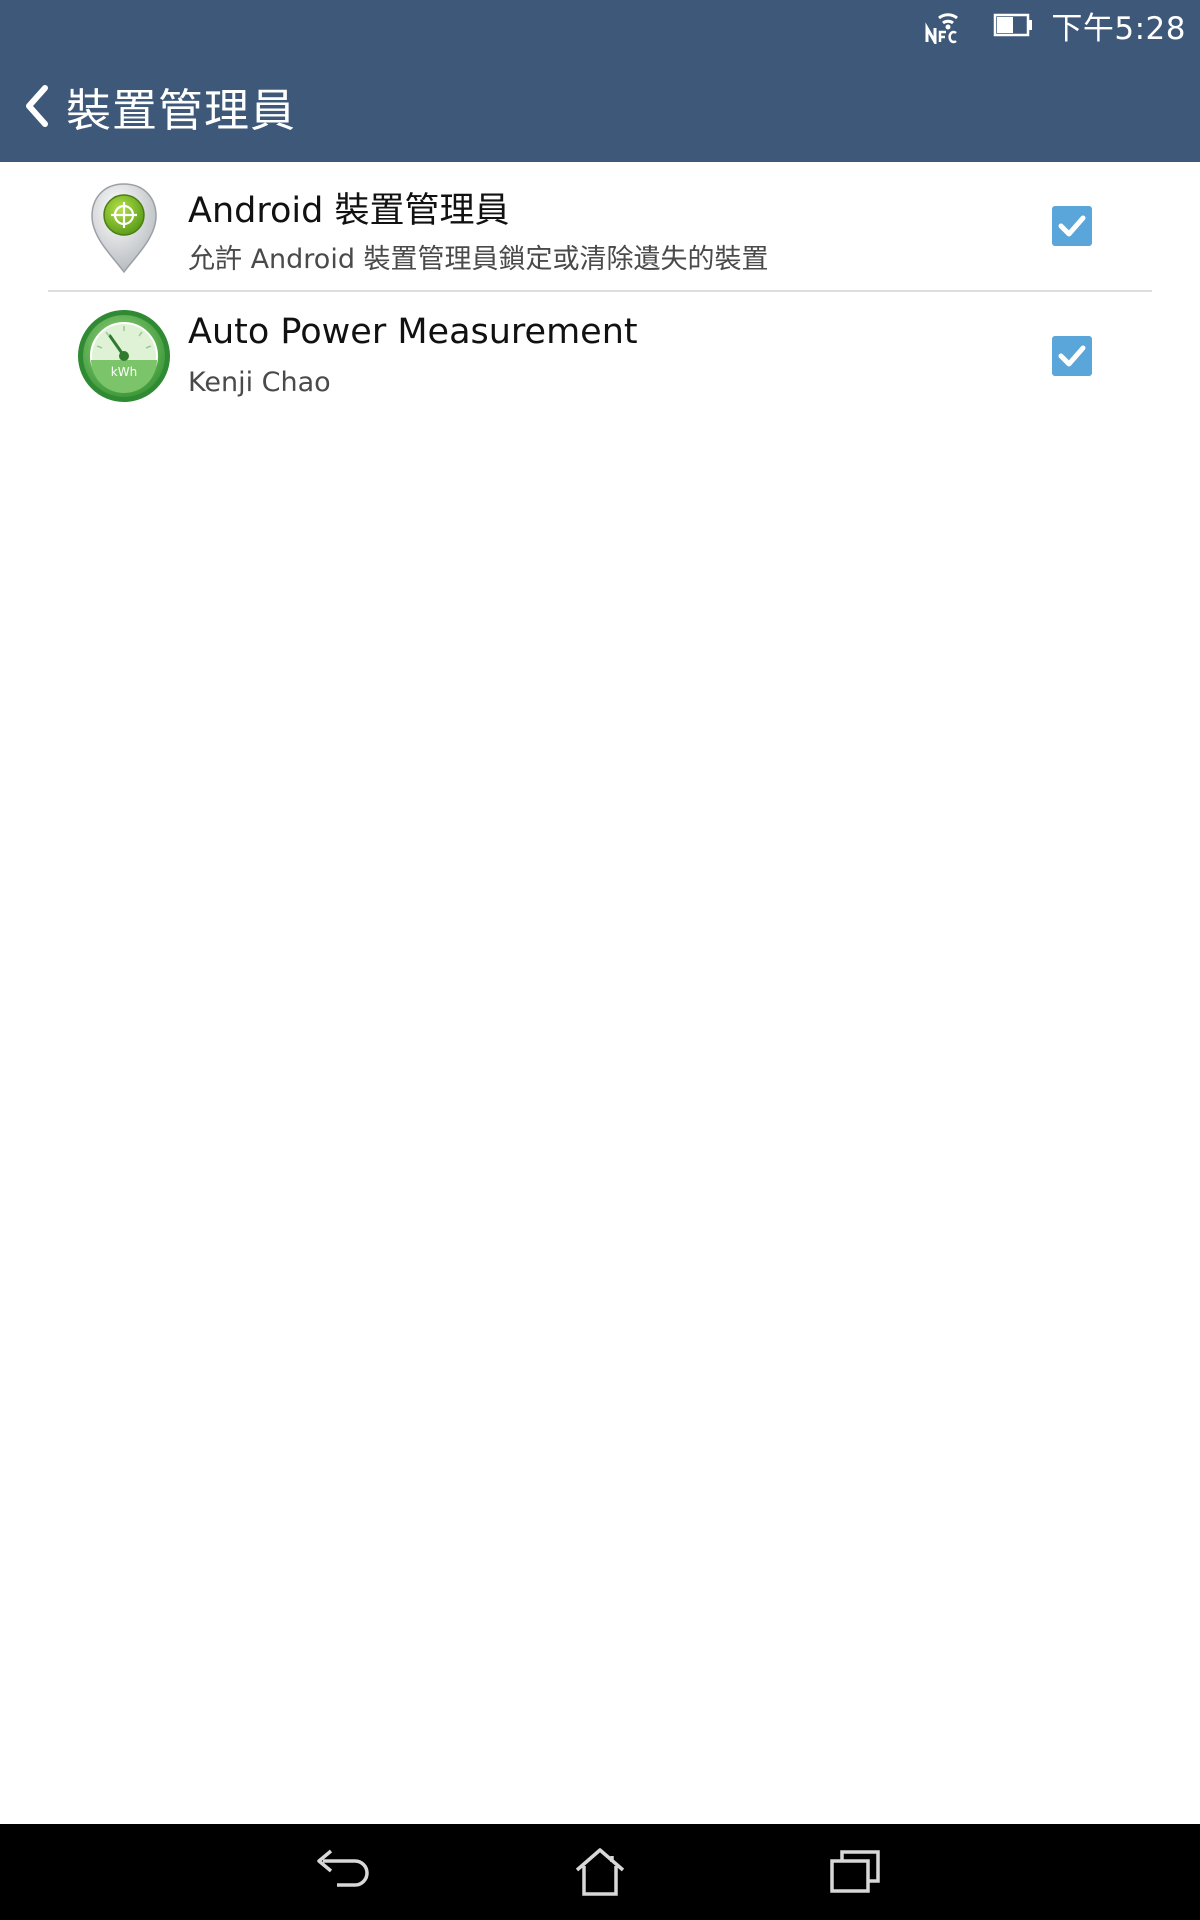 The image size is (1200, 1920). Describe the element at coordinates (413, 332) in the screenshot. I see `item-title: Auto Power Measurement` at that location.